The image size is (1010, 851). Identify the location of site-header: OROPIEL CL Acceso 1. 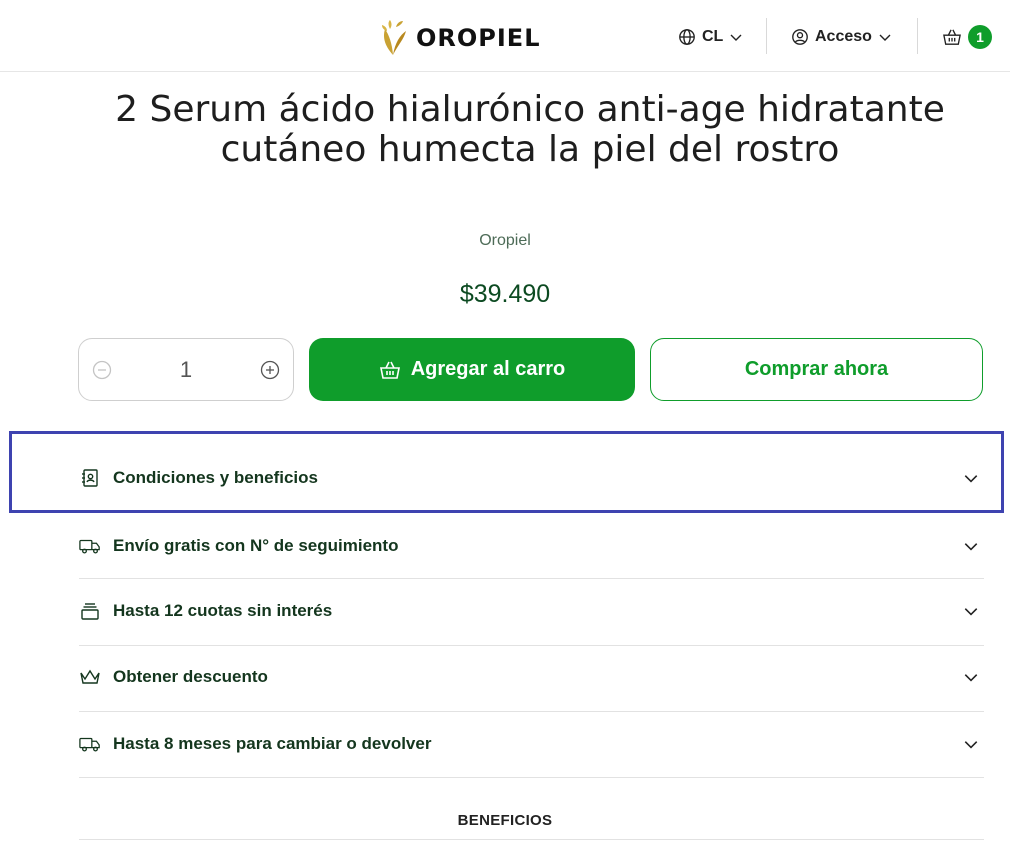
(505, 36).